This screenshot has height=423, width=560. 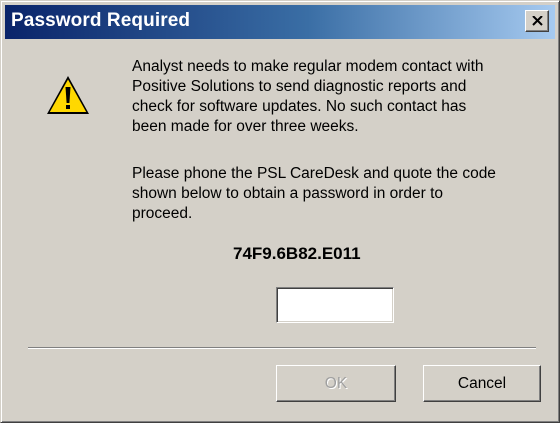 What do you see at coordinates (68, 95) in the screenshot?
I see `warning-icon` at bounding box center [68, 95].